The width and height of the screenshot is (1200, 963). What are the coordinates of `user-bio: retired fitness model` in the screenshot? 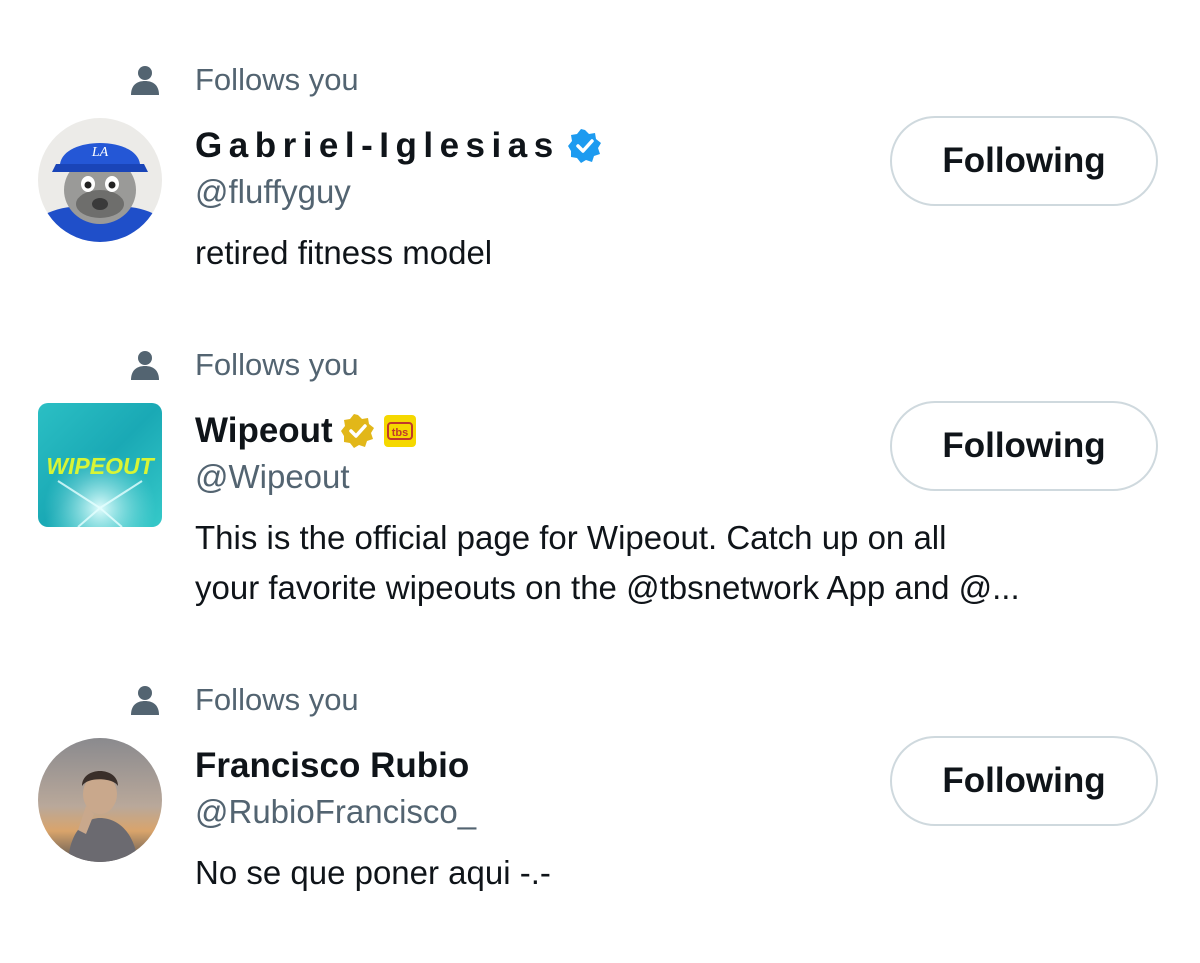 It's located at (685, 253).